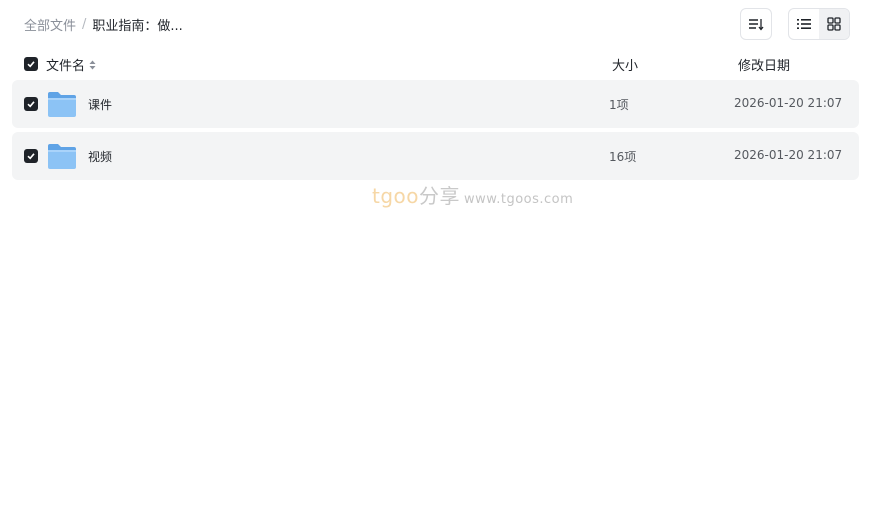 The height and width of the screenshot is (514, 874). I want to click on select-all-checkbox, so click(31, 64).